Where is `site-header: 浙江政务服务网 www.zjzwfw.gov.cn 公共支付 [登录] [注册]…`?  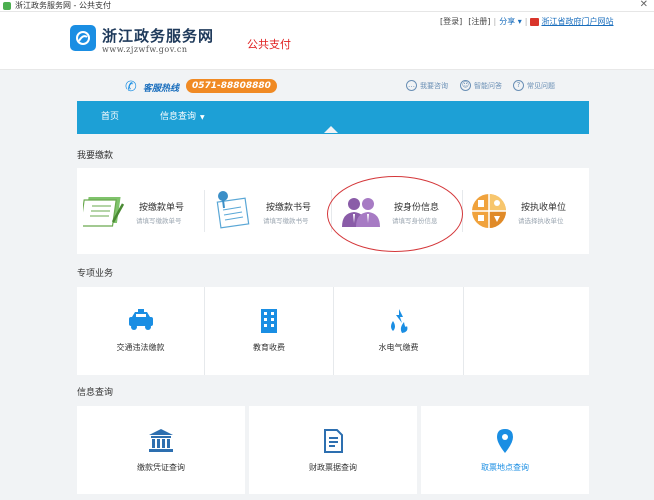
site-header: 浙江政务服务网 www.zjzwfw.gov.cn 公共支付 [登录] [注册]… is located at coordinates (327, 41).